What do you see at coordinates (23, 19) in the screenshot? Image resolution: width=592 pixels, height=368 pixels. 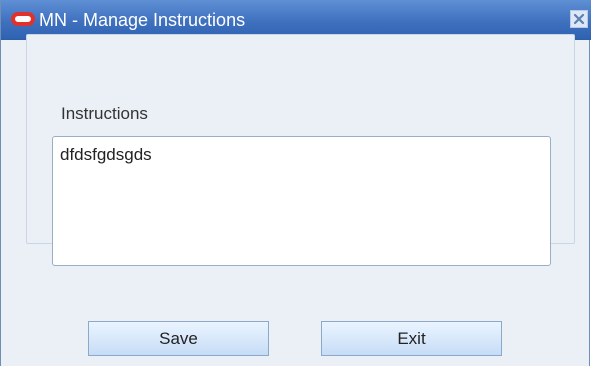 I see `oracle-icon` at bounding box center [23, 19].